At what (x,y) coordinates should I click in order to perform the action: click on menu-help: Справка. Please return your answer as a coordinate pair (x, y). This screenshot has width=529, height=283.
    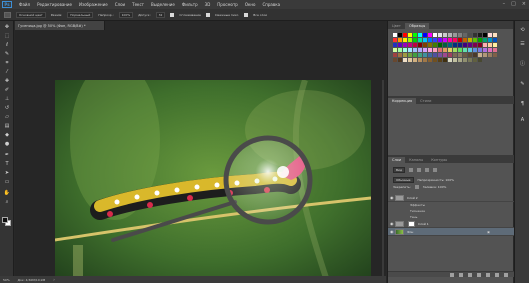
    Looking at the image, I should click on (271, 4).